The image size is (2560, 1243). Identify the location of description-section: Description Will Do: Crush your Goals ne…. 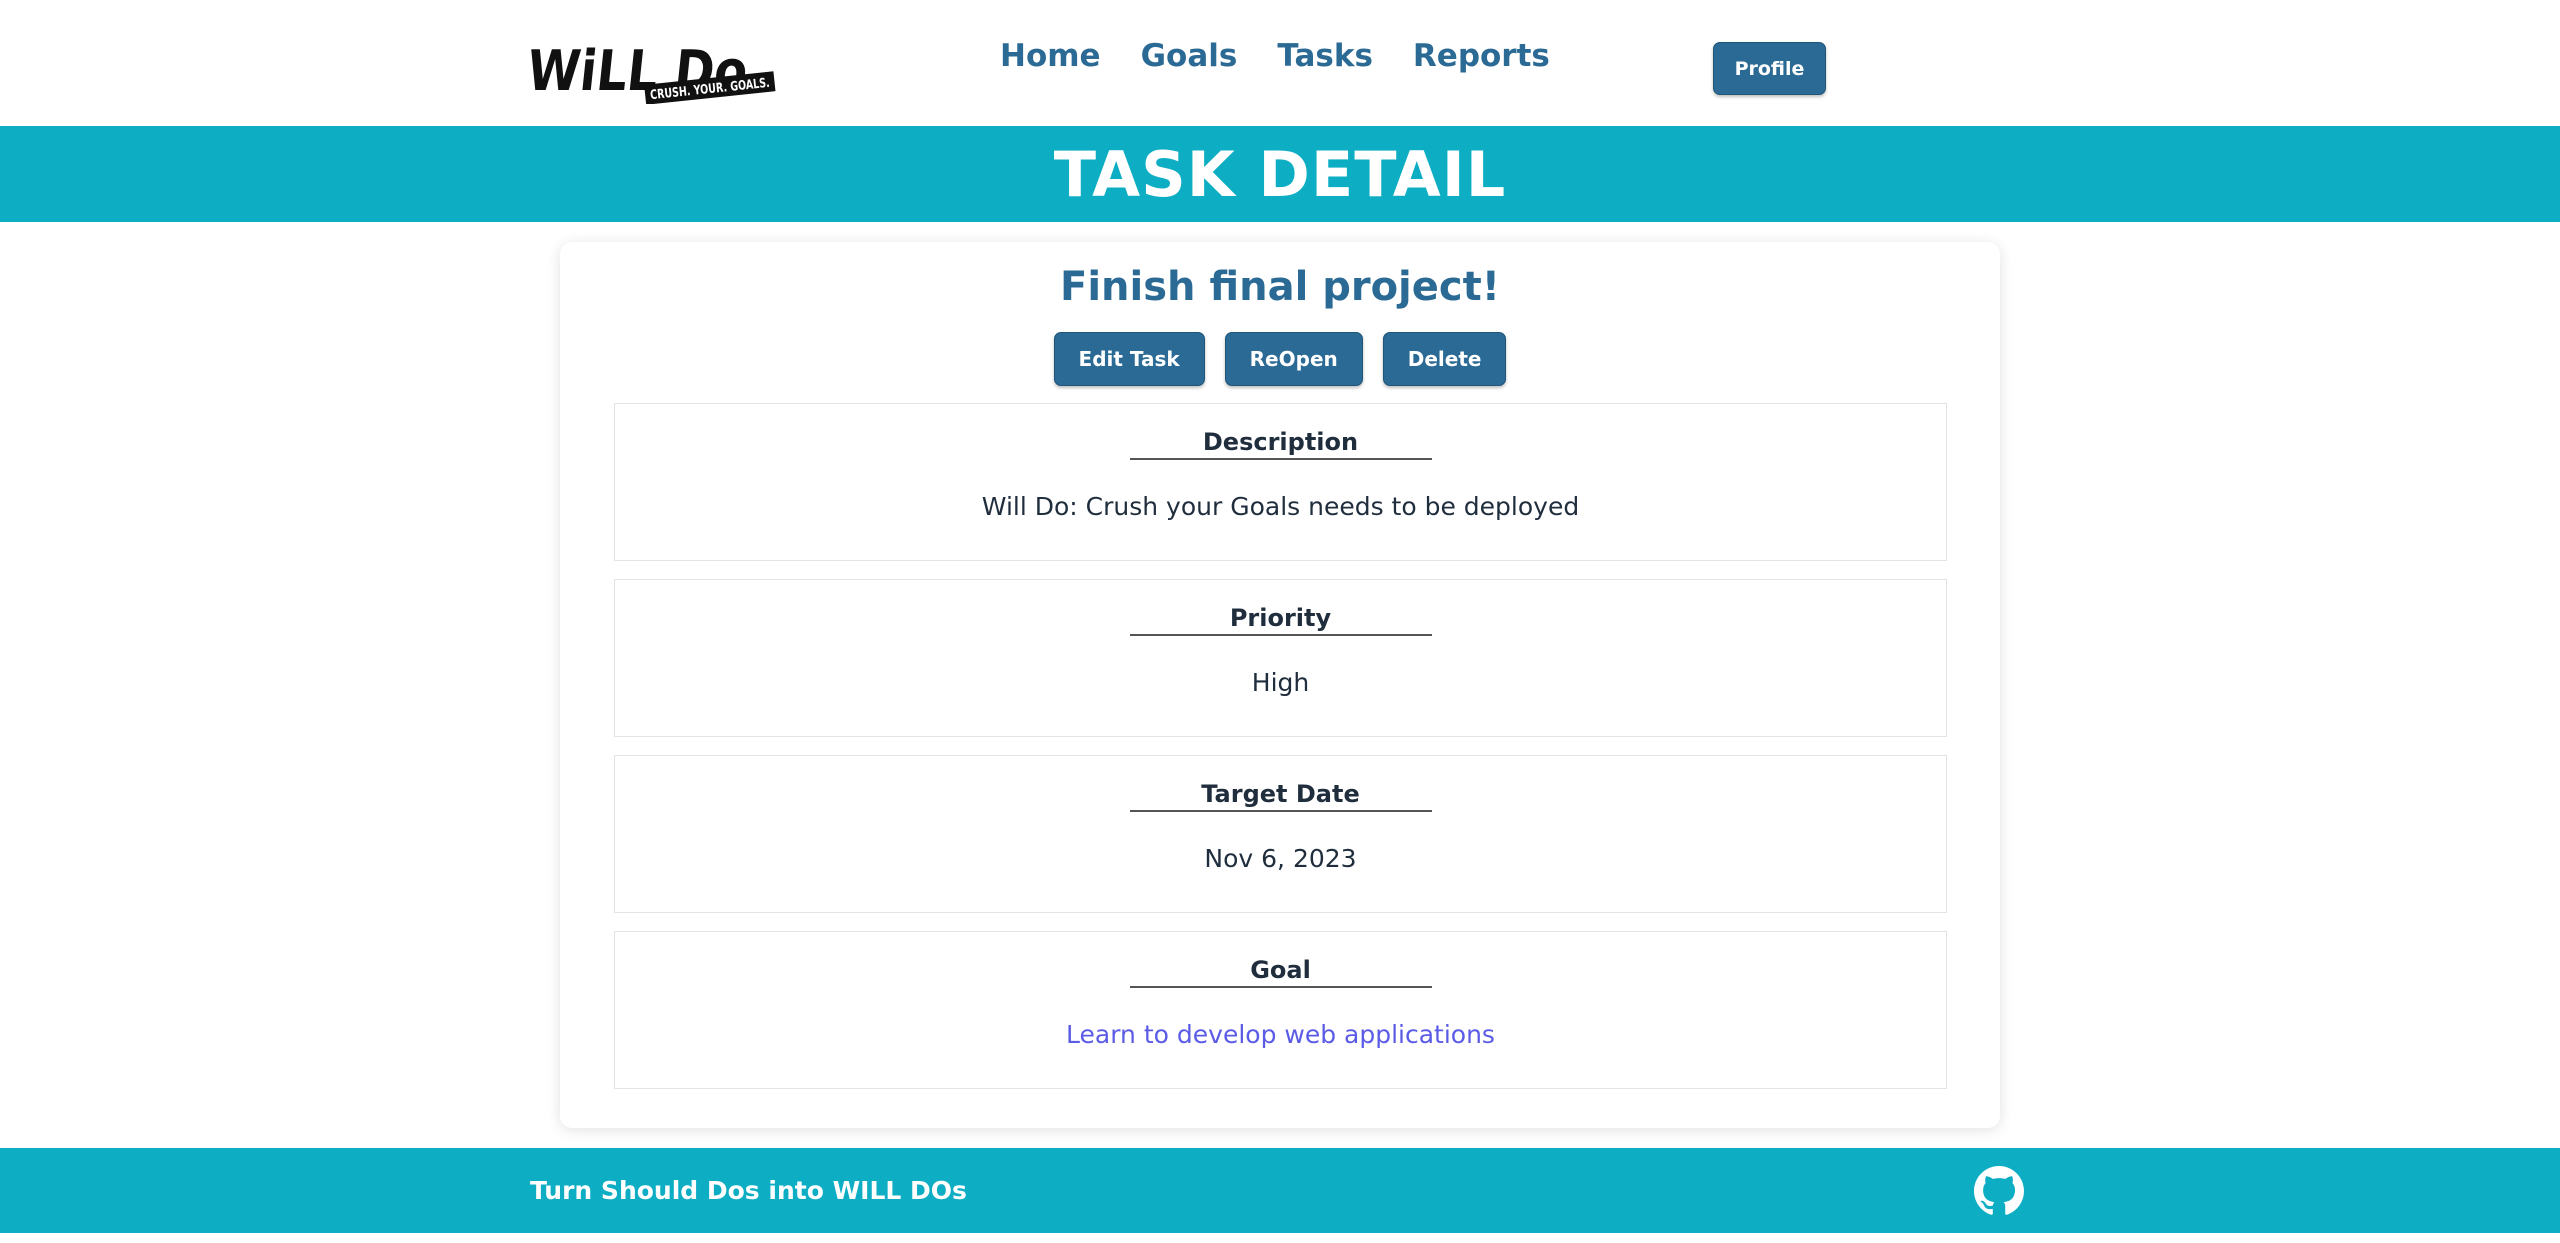
(1280, 482).